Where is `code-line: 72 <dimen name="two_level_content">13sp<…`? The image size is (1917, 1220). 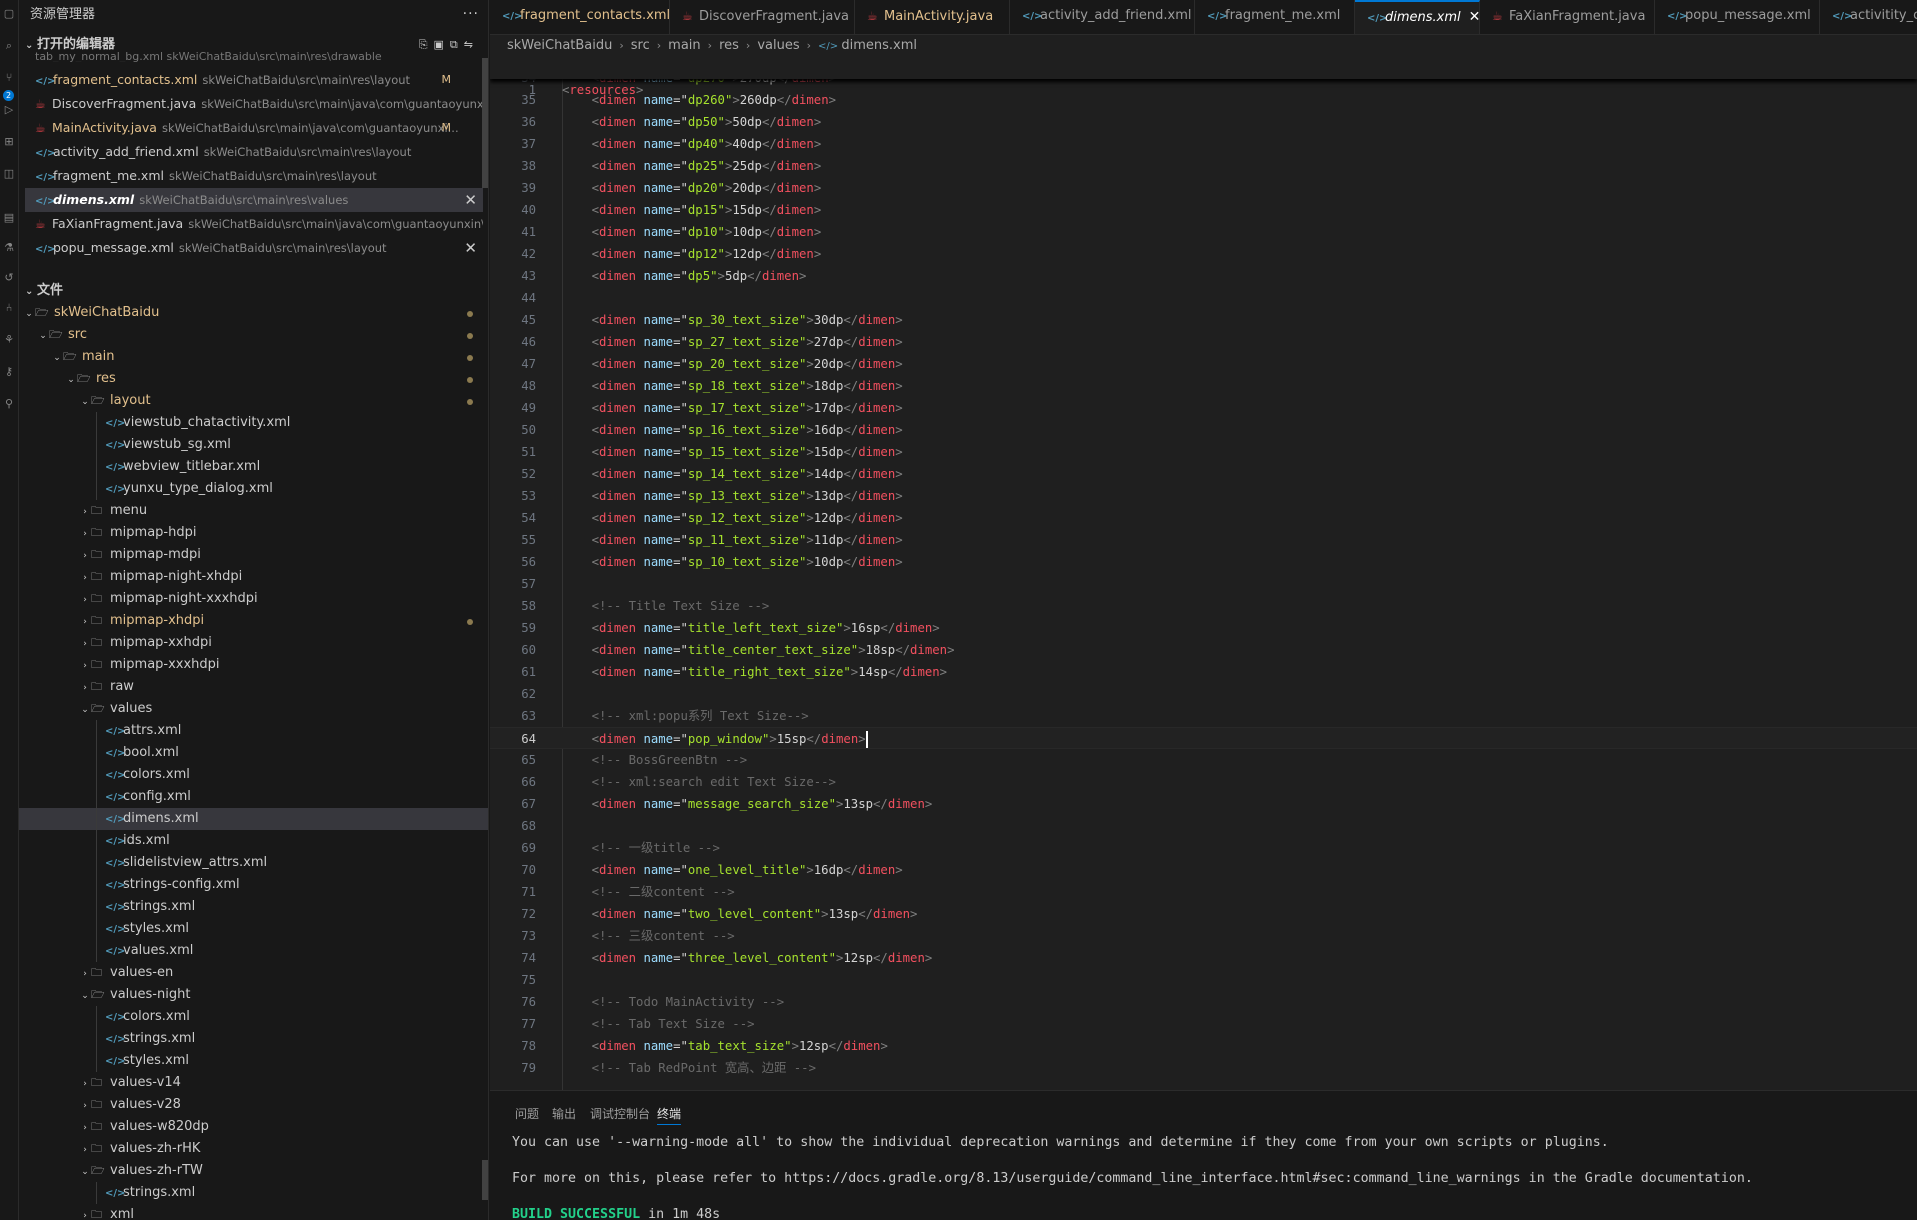 code-line: 72 <dimen name="two_level_content">13sp<… is located at coordinates (1203, 914).